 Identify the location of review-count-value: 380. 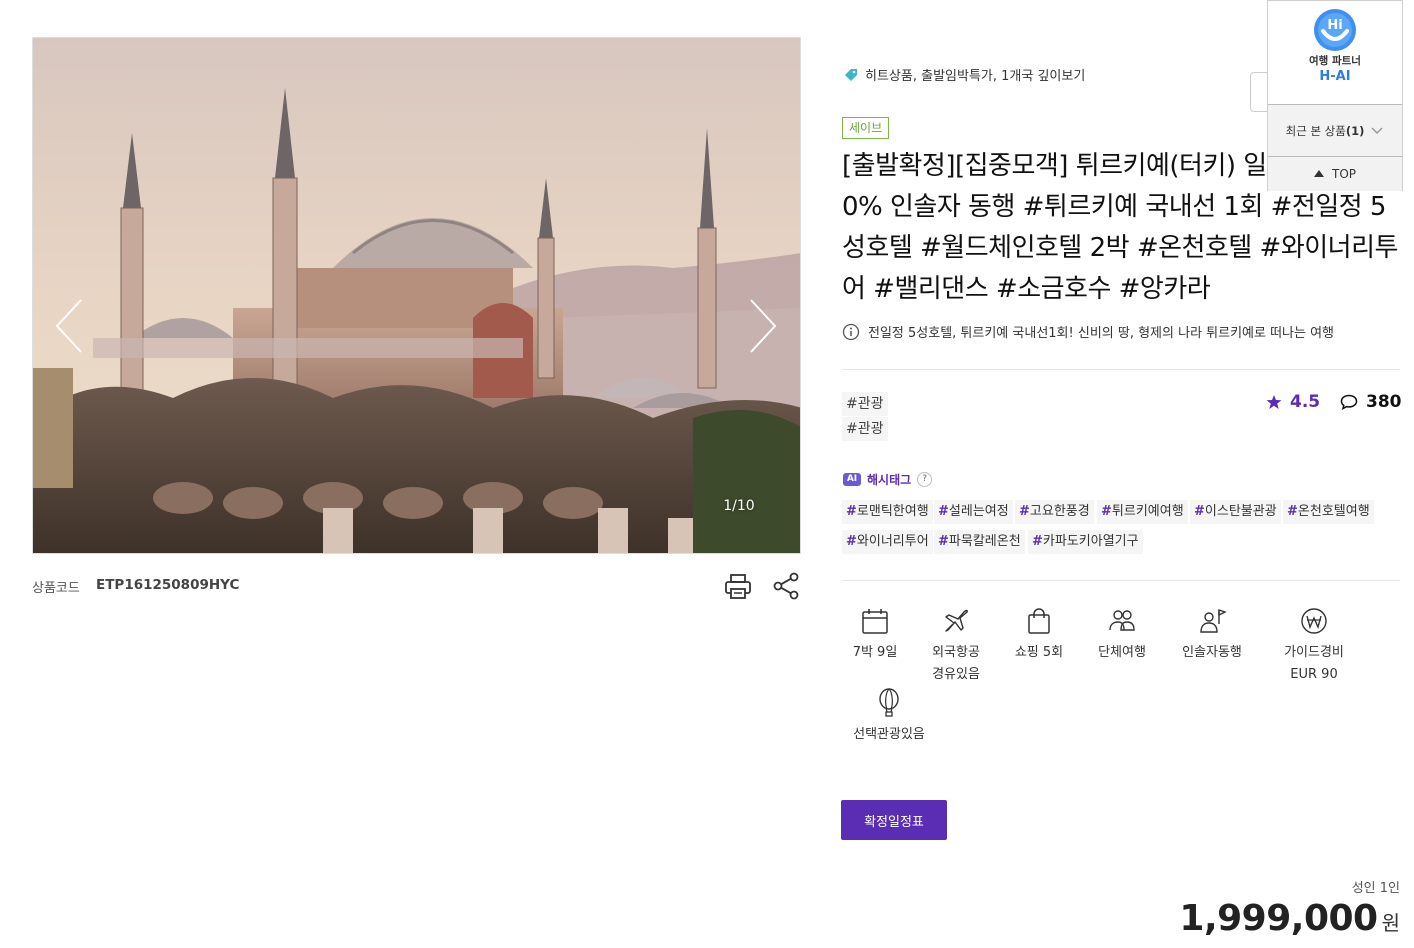
(1384, 402).